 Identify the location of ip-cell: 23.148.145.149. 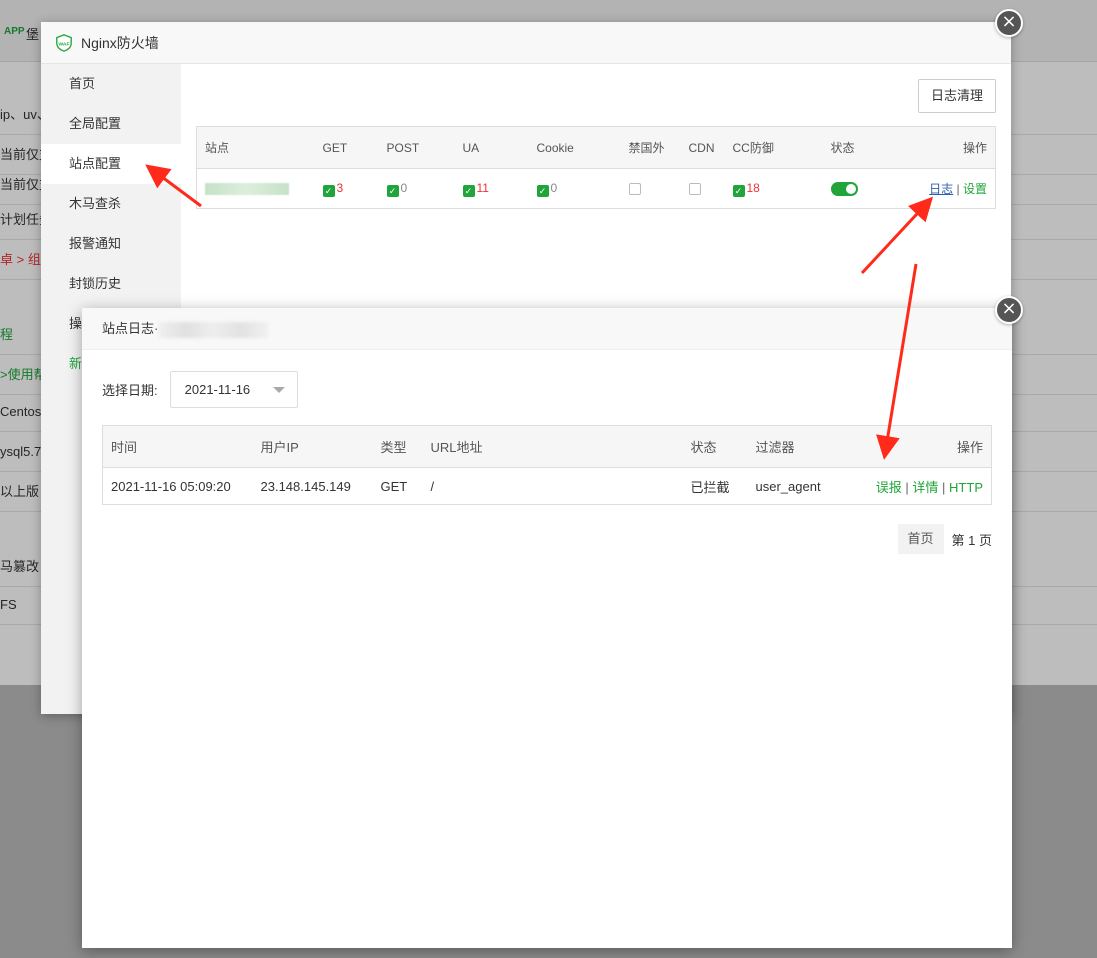
(305, 486).